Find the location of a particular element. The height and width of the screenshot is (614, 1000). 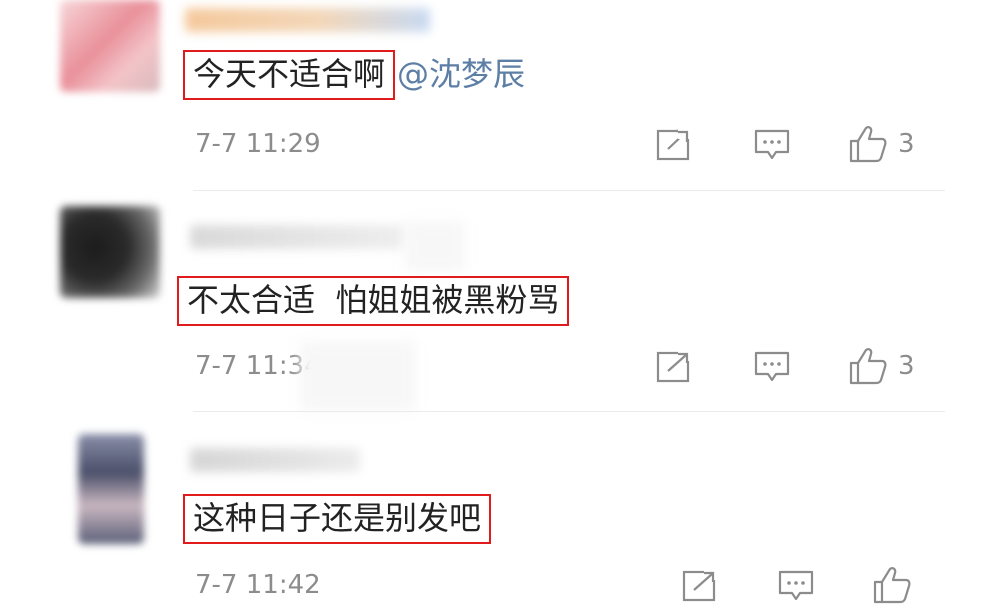

comment-text: 不太合适 怕姐姐被黑粉骂 is located at coordinates (373, 301).